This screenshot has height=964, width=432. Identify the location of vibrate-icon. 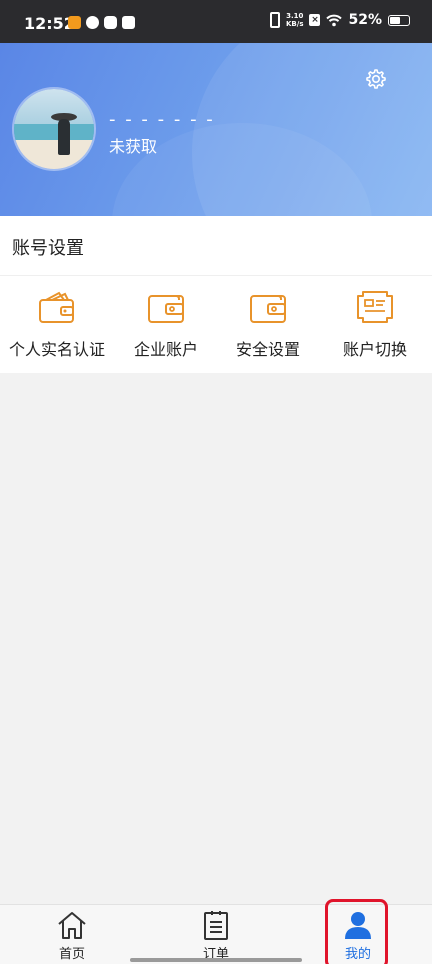
(275, 20).